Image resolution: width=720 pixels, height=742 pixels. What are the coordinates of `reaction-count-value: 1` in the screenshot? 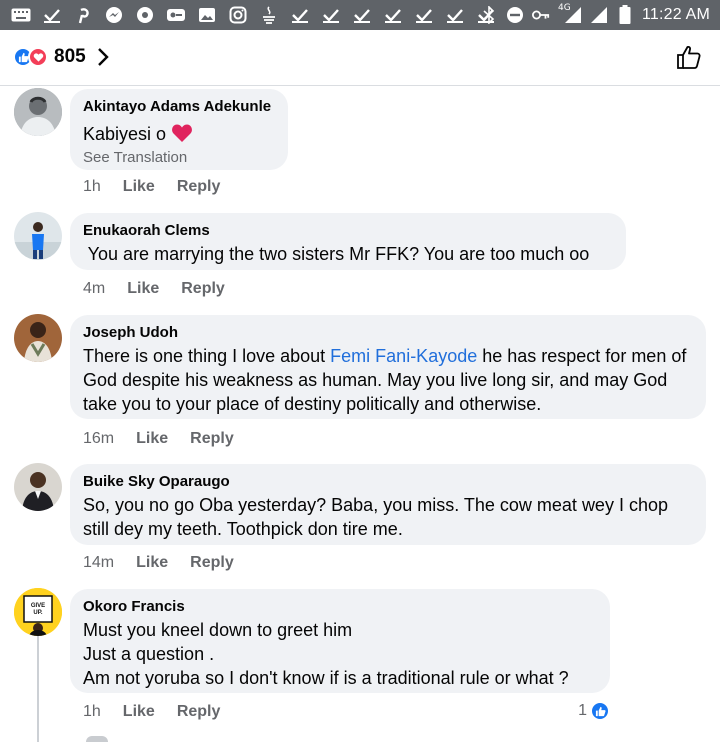 It's located at (582, 710).